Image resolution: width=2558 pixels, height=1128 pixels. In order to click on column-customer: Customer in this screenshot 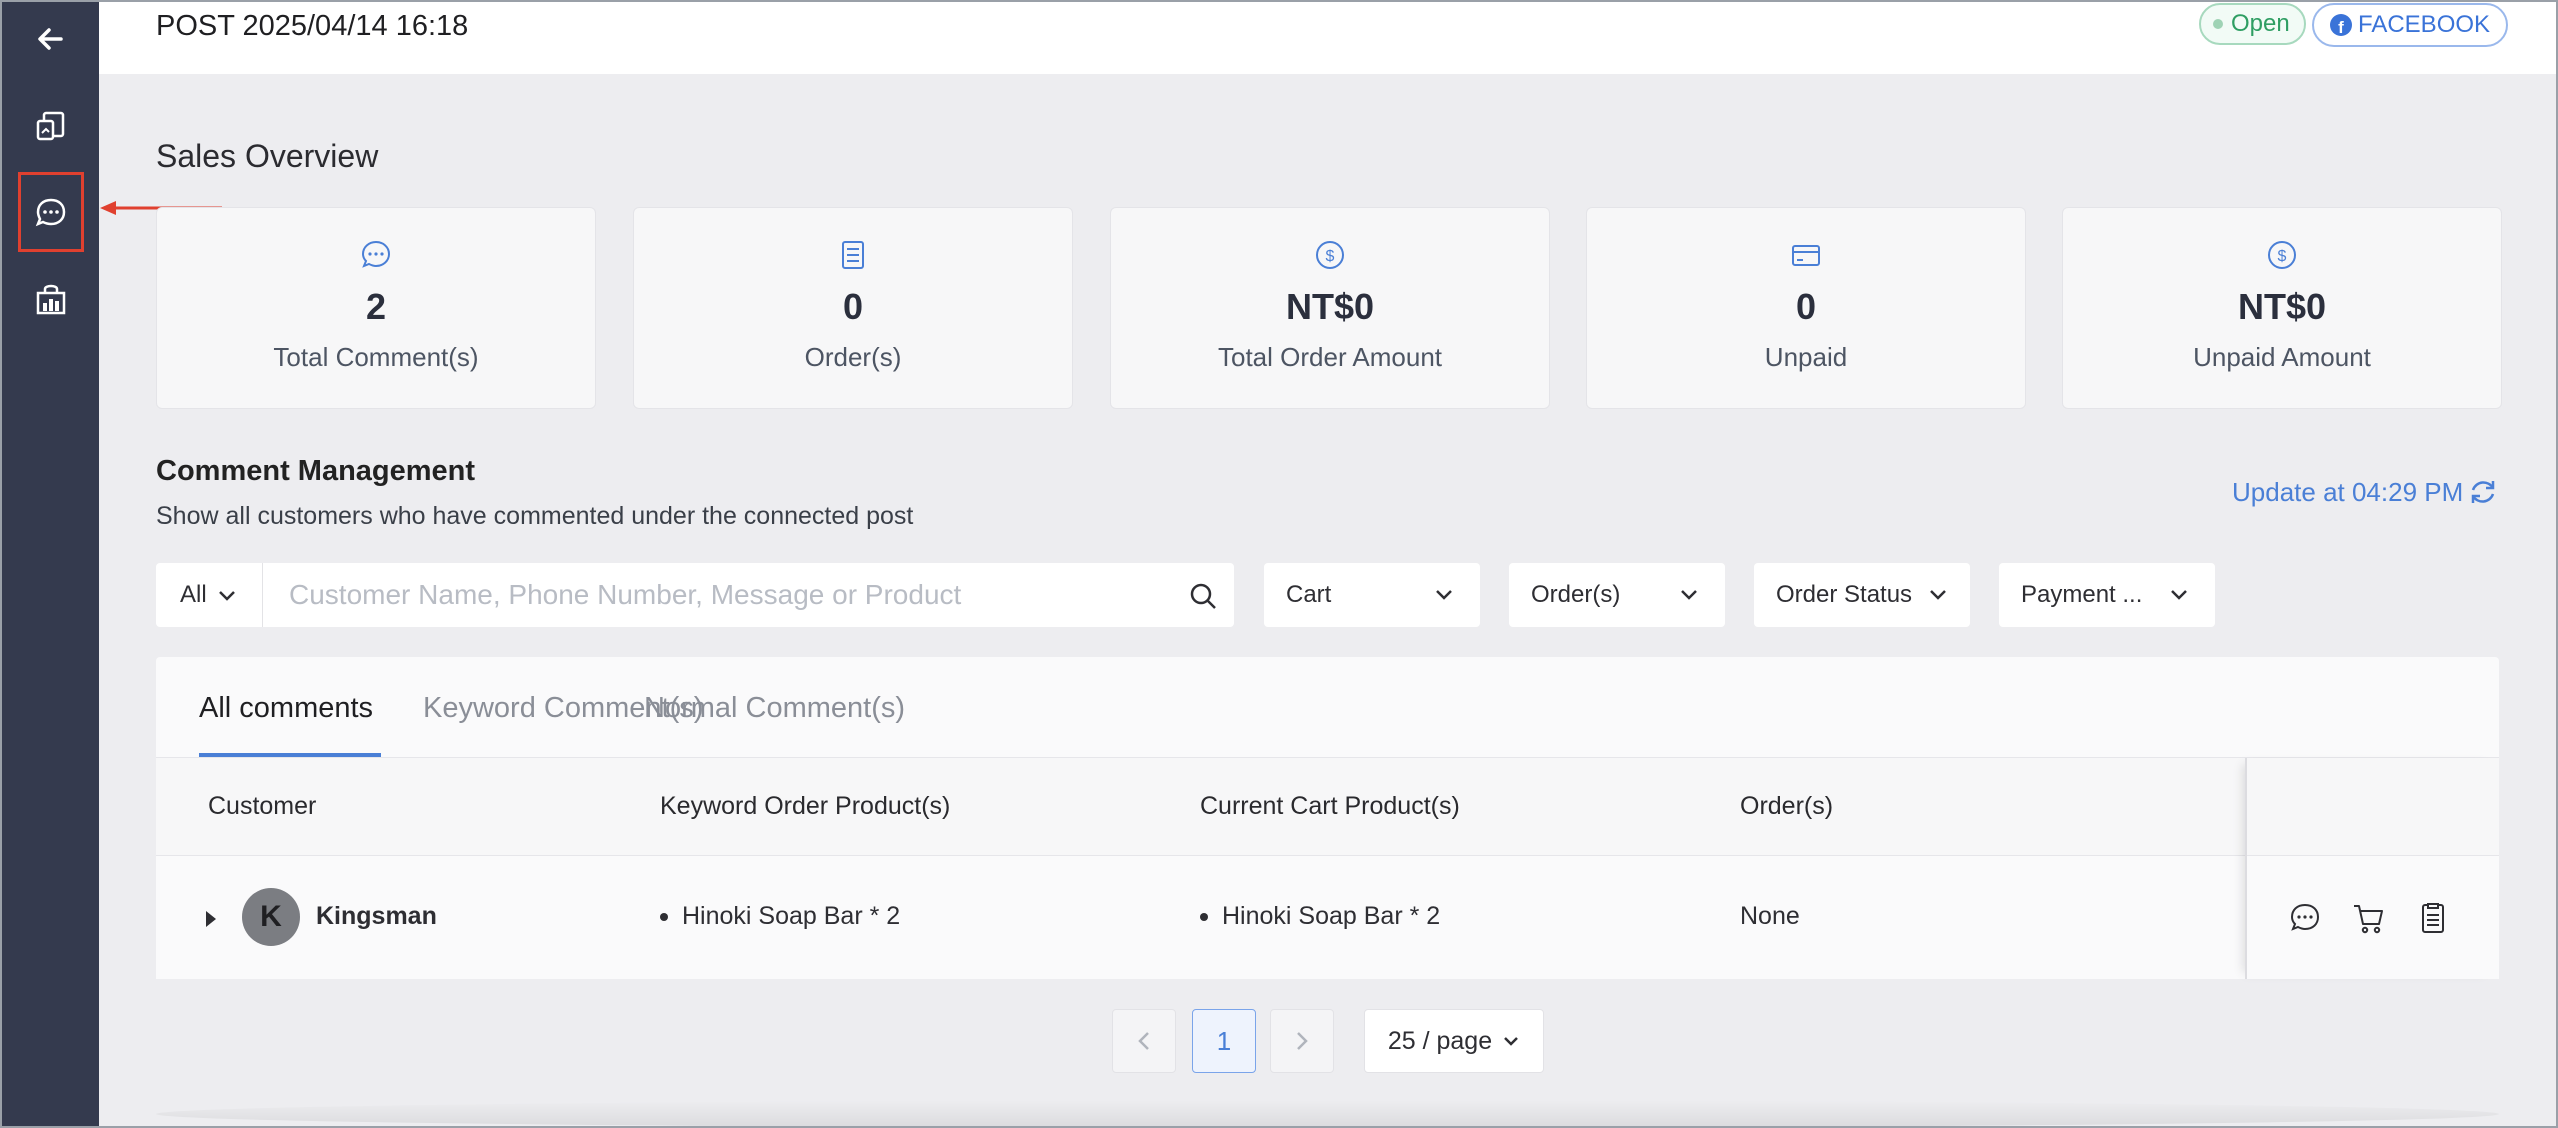, I will do `click(262, 806)`.